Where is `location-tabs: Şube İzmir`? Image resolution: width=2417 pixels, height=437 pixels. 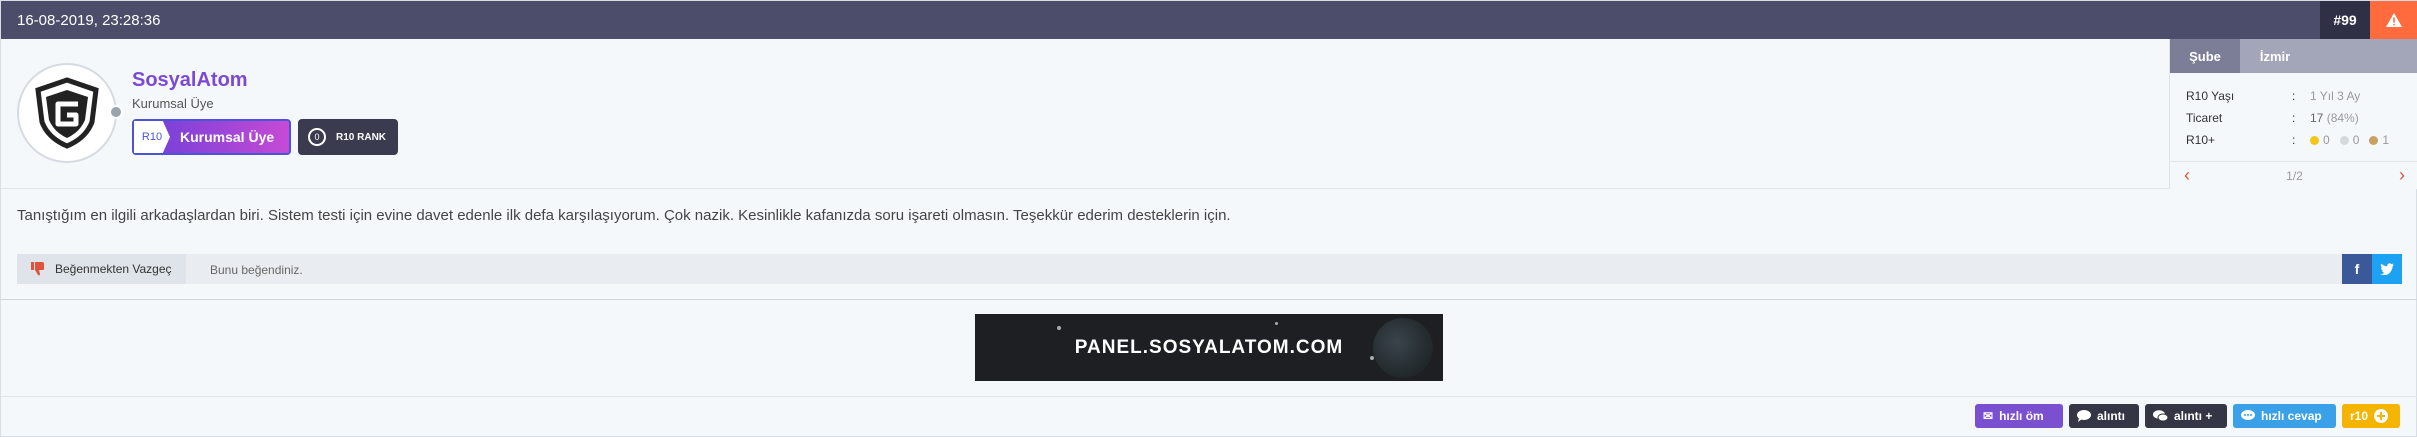 location-tabs: Şube İzmir is located at coordinates (2293, 56).